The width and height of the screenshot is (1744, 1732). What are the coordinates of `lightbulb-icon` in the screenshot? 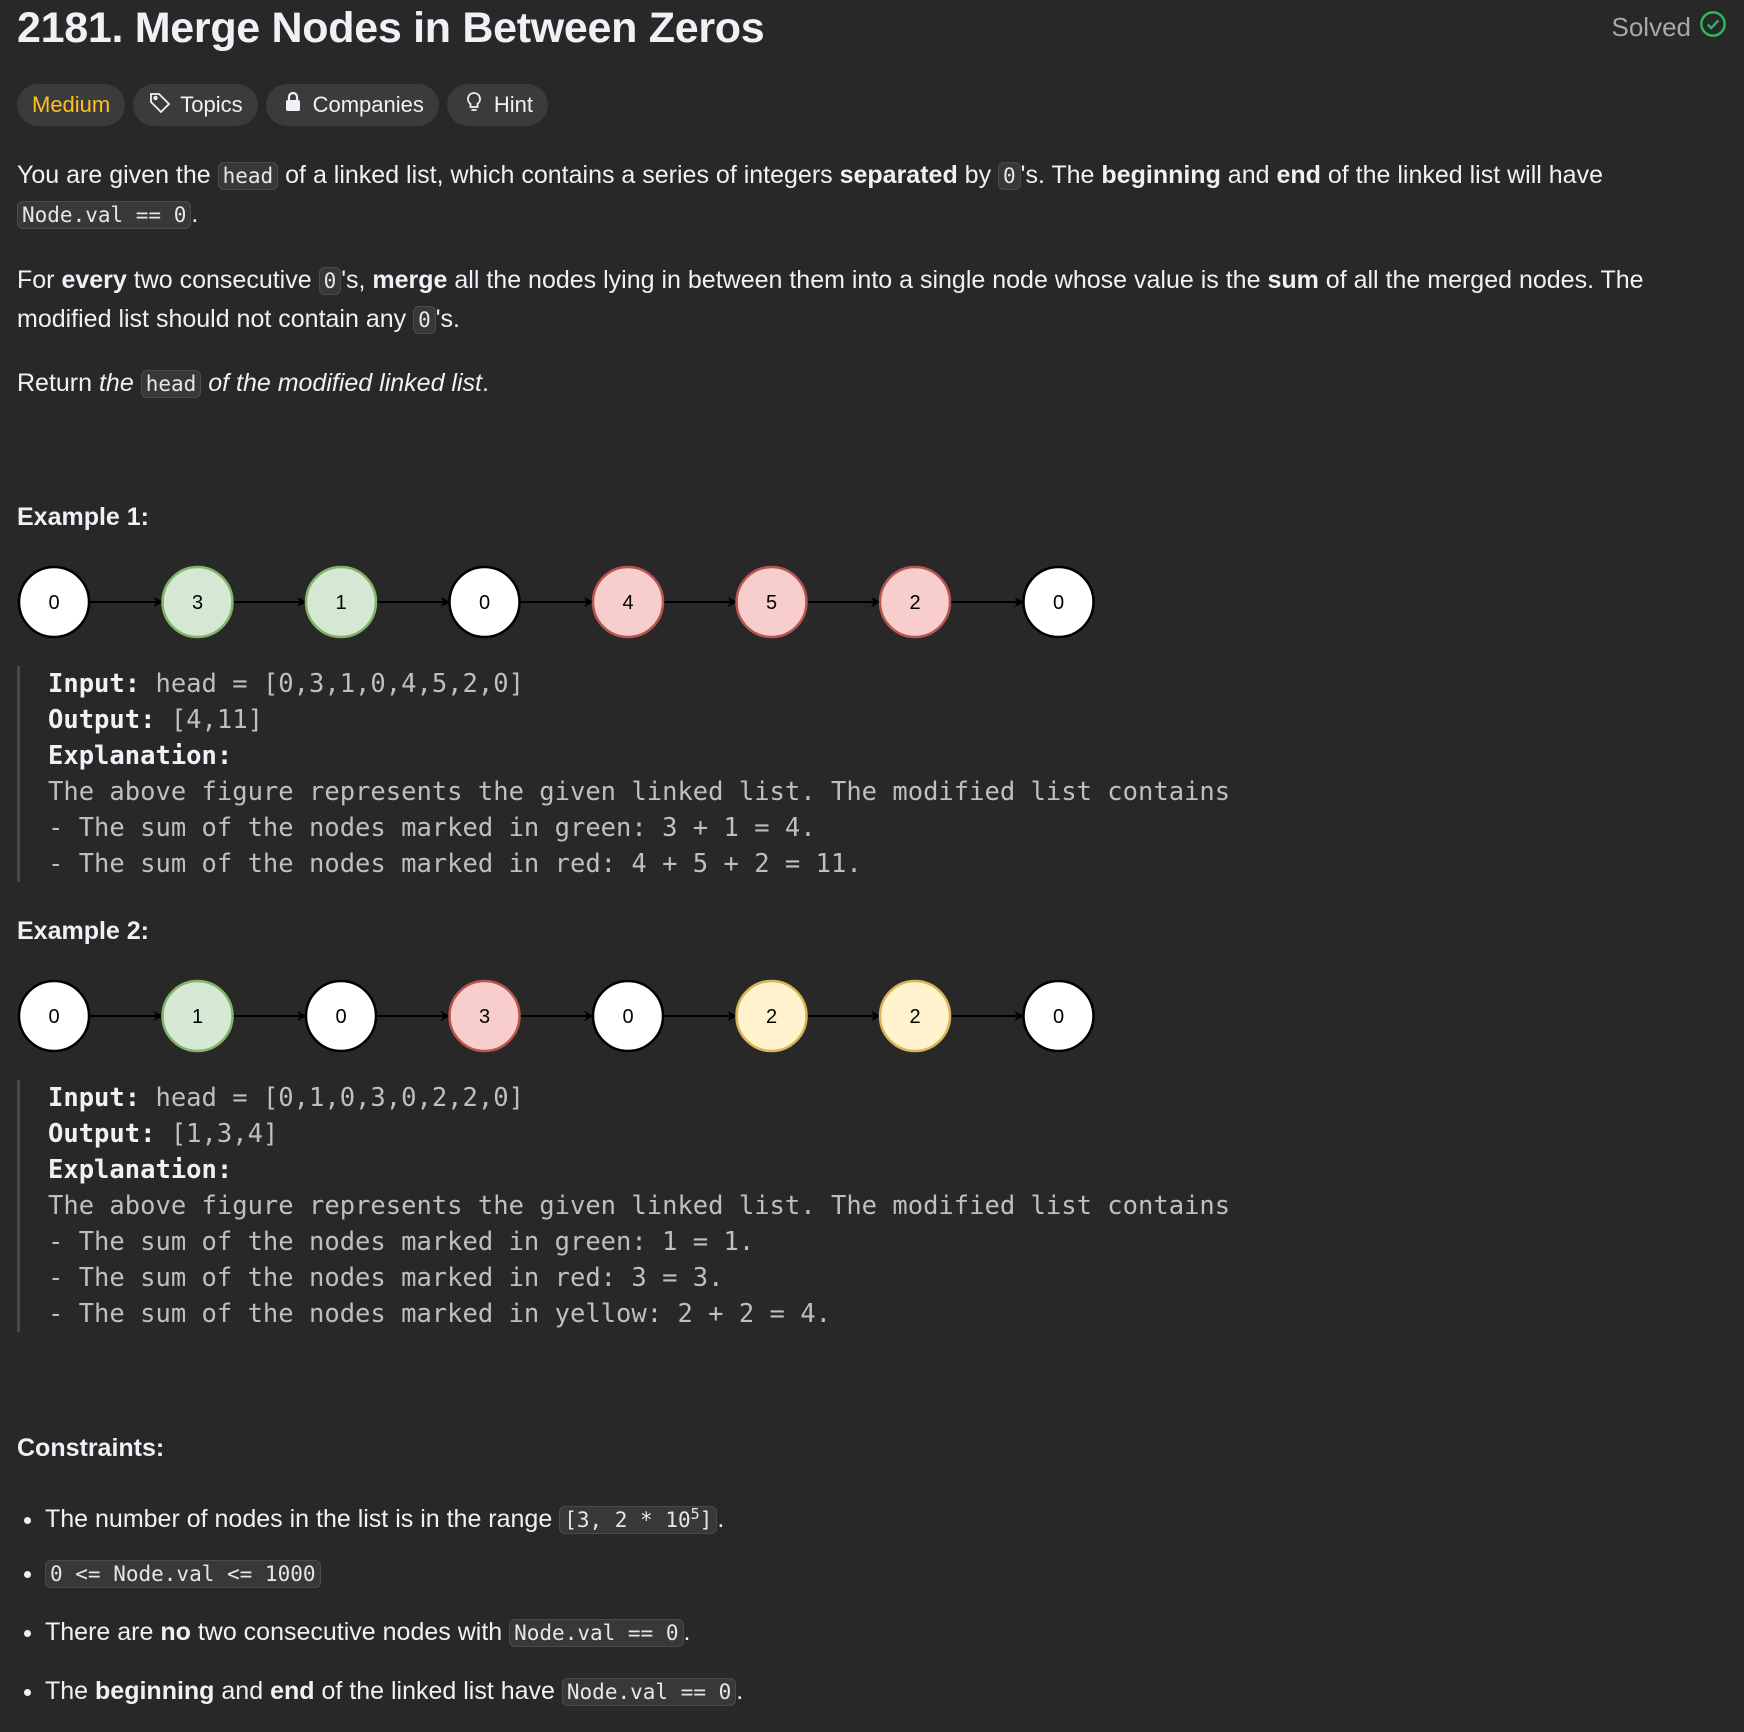 It's located at (474, 105).